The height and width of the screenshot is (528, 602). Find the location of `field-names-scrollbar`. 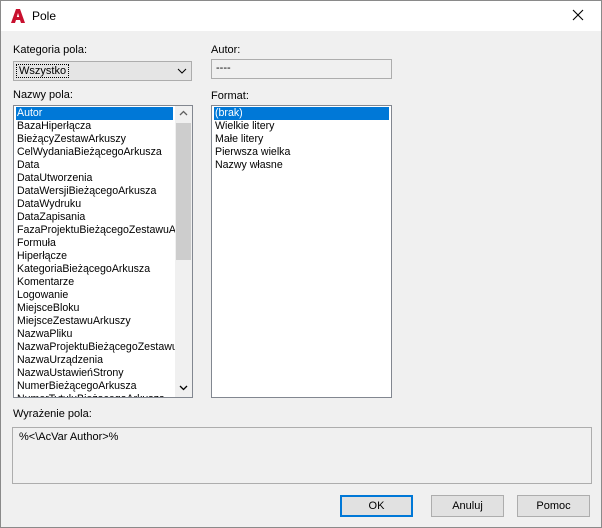

field-names-scrollbar is located at coordinates (183, 251).